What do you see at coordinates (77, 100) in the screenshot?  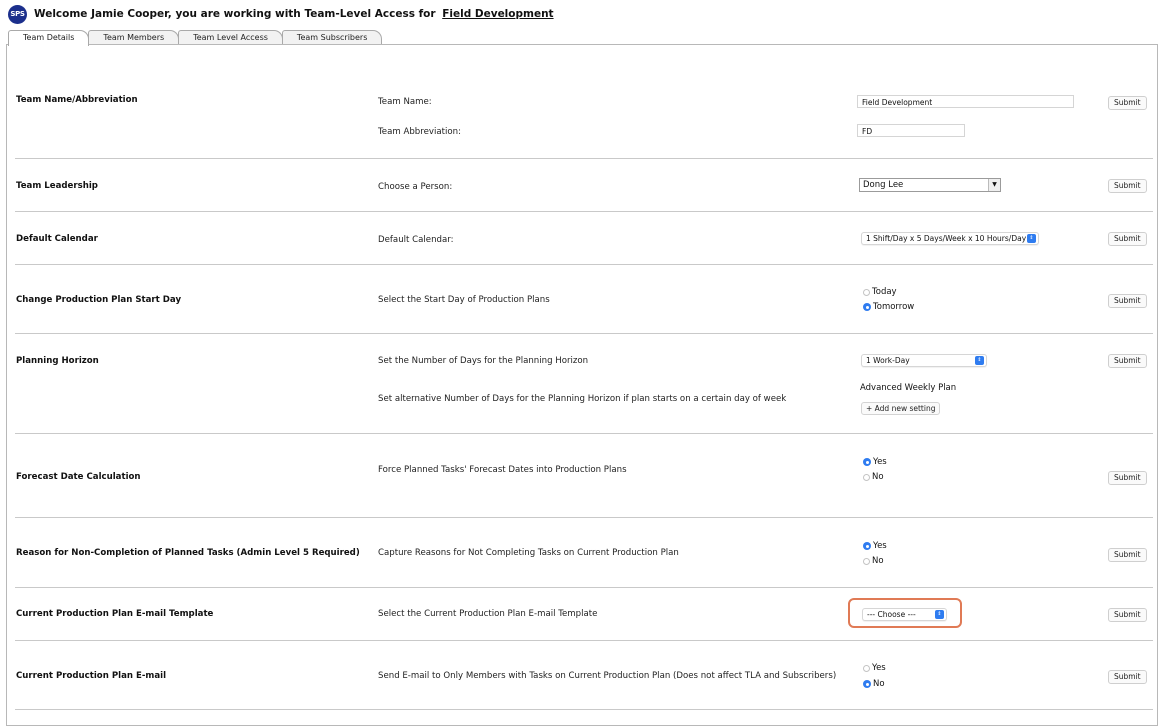 I see `section-title-name-abbr: Team Name/Abbreviation` at bounding box center [77, 100].